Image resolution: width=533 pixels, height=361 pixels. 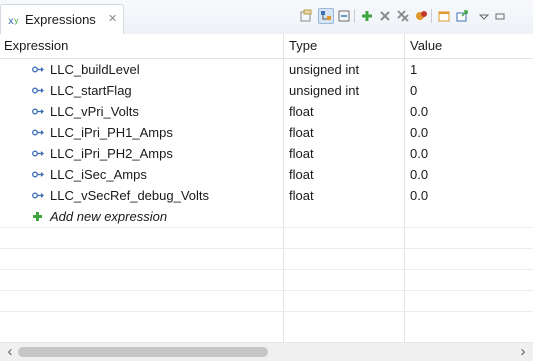 I want to click on value-cell: 0, so click(x=413, y=90).